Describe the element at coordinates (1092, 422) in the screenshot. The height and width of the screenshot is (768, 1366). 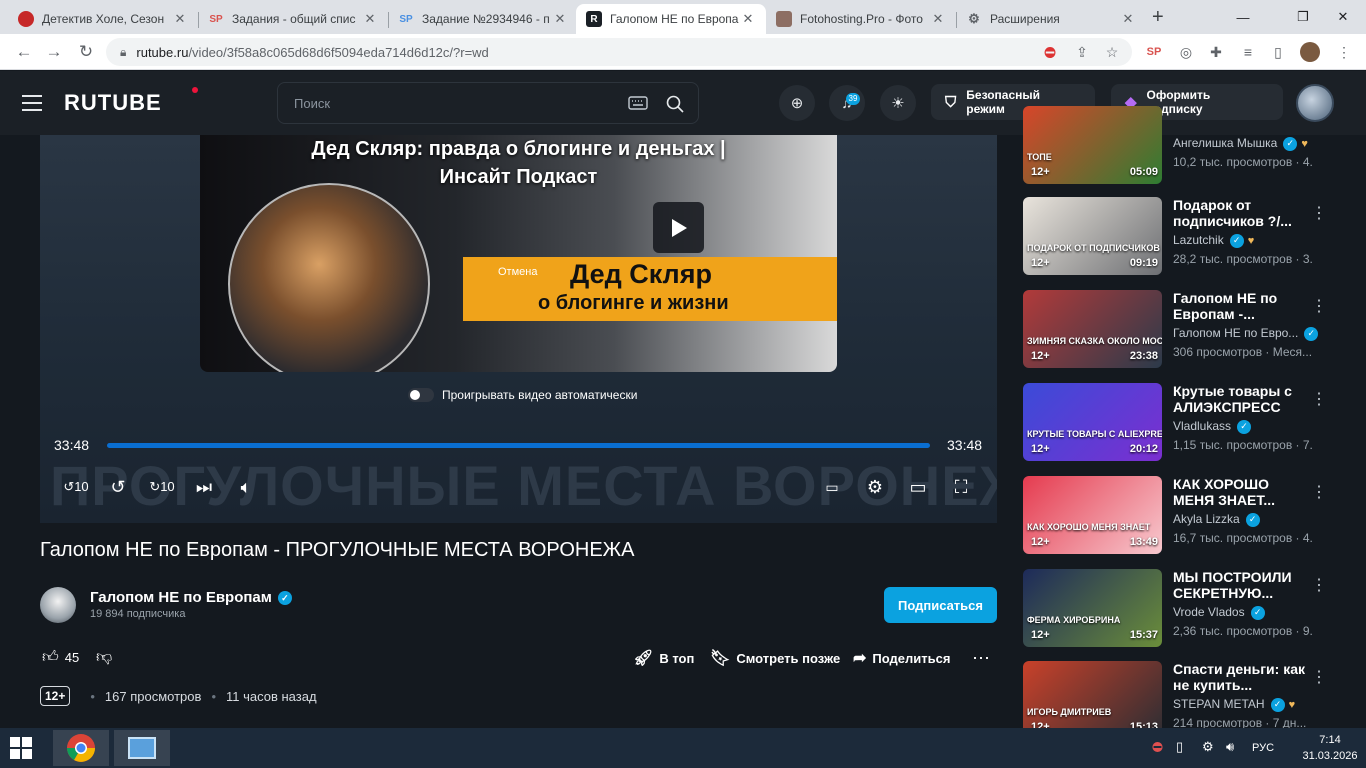
I see `video-thumbnail: КРУТЫЕ ТОВАРЫ С ALIEXPRESS 12+ 20:12` at that location.